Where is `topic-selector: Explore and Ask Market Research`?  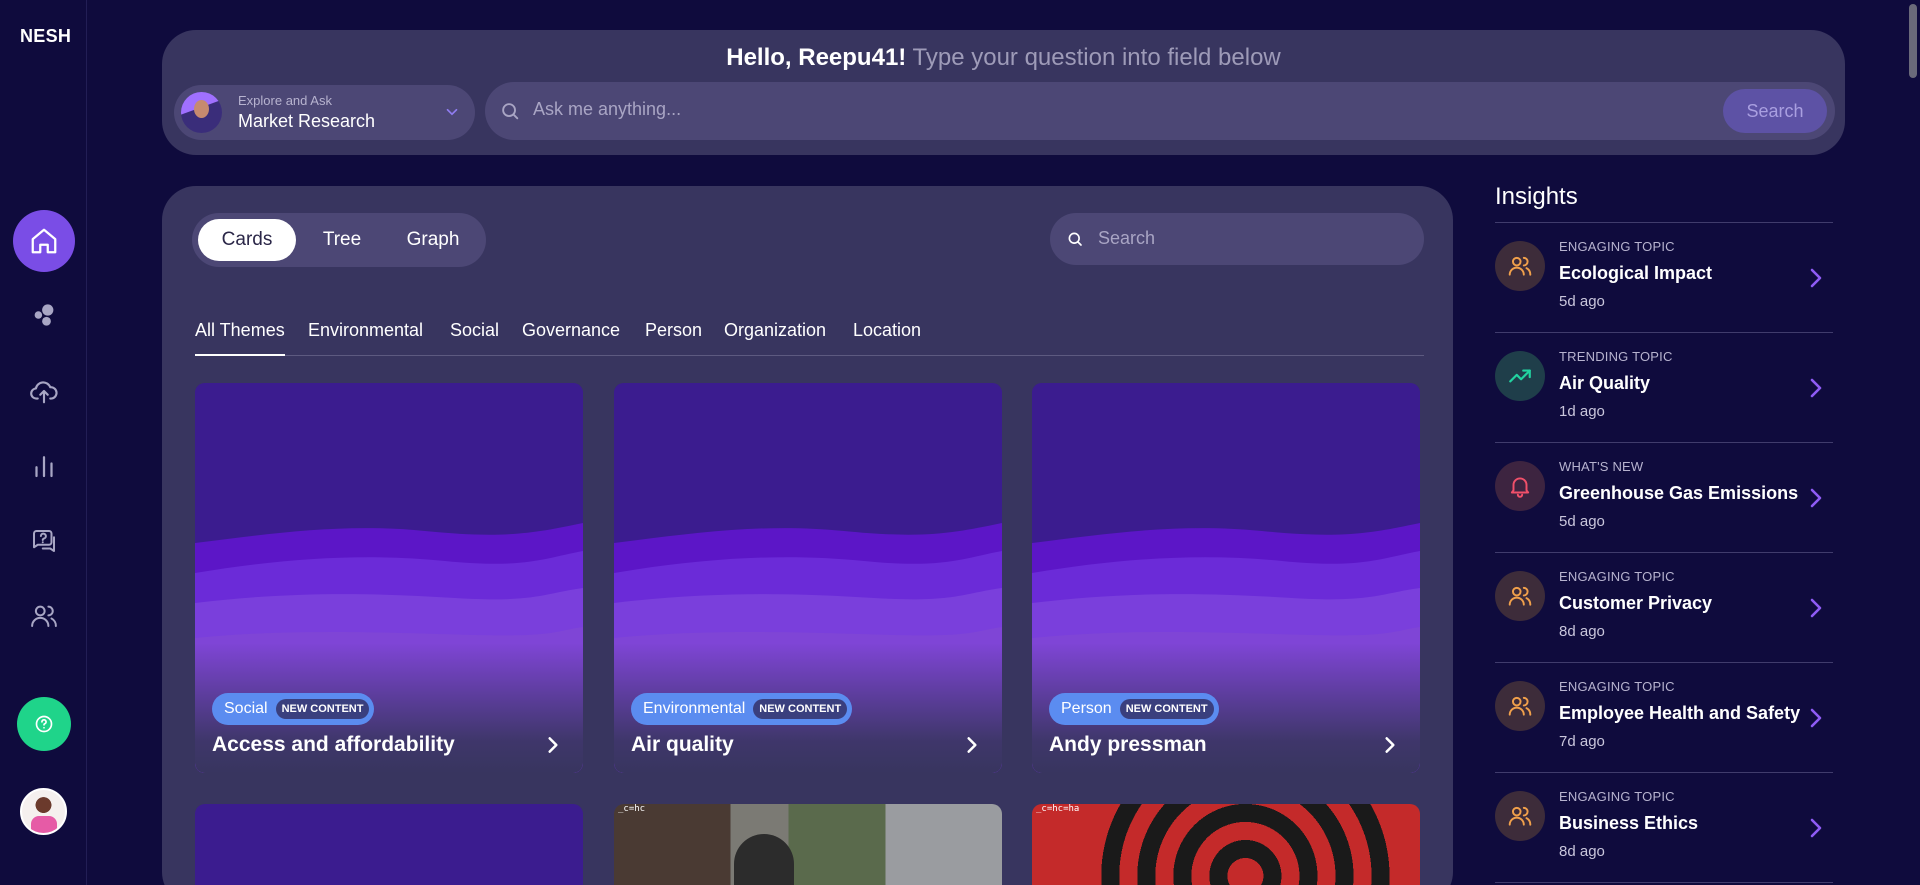 topic-selector: Explore and Ask Market Research is located at coordinates (324, 112).